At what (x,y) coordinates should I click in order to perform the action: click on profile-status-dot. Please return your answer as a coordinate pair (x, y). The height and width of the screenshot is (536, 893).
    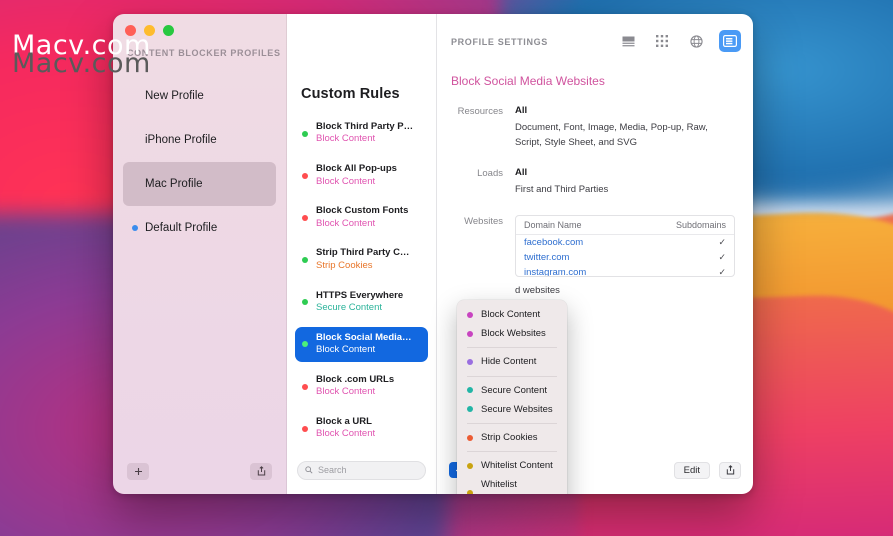
    Looking at the image, I should click on (135, 96).